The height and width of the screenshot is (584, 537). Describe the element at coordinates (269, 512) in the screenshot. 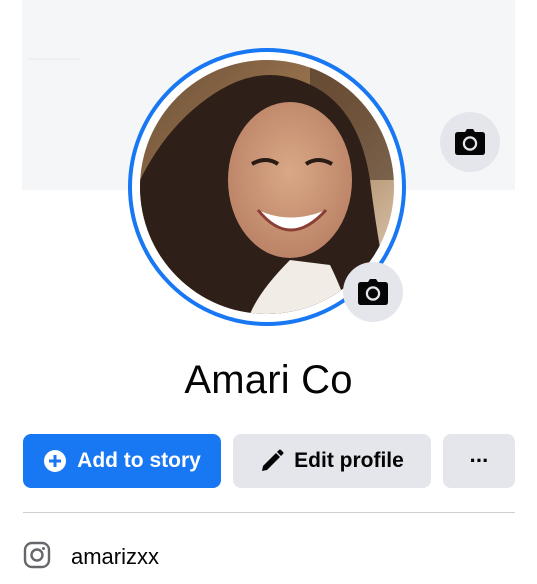

I see `section-divider` at that location.